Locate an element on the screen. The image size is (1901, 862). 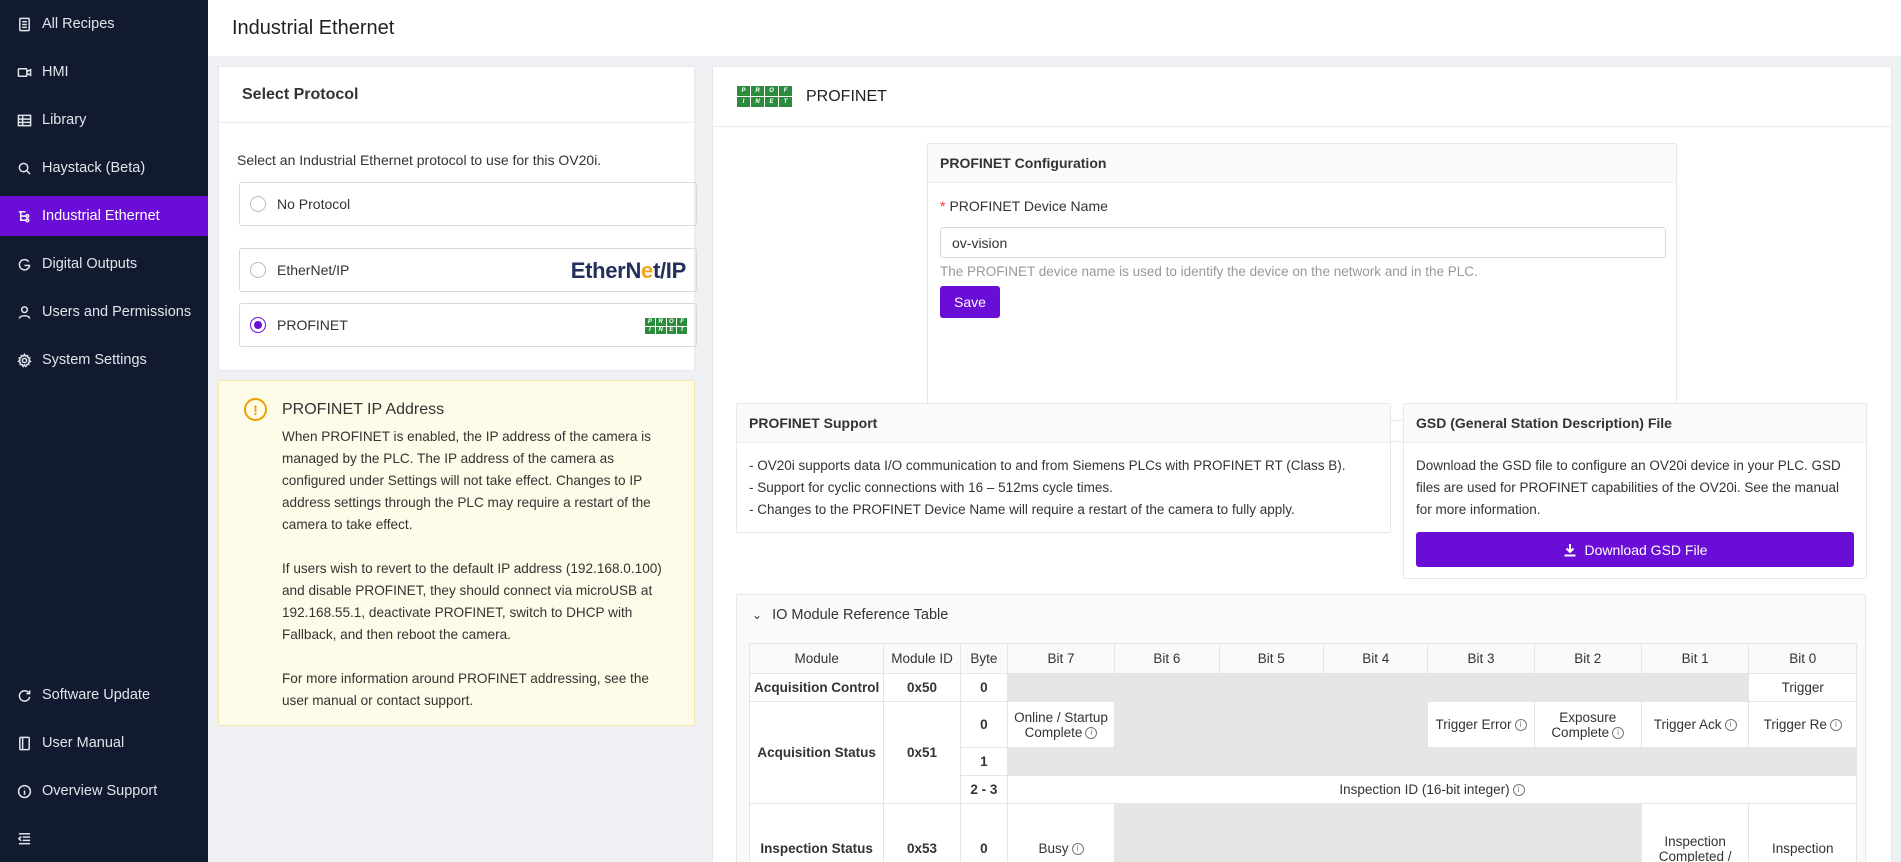
profinet-configuration-title: PROFINET Configuration is located at coordinates (1302, 163).